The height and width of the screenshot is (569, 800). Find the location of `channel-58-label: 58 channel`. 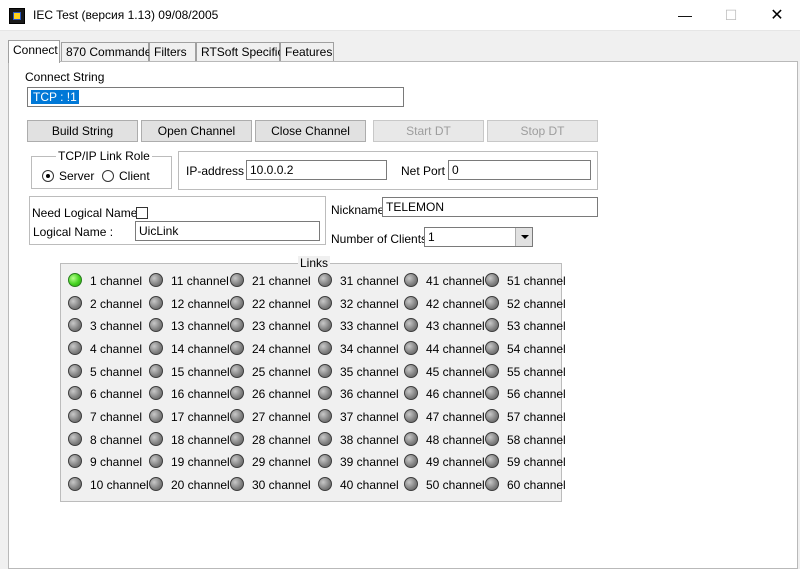

channel-58-label: 58 channel is located at coordinates (536, 440).